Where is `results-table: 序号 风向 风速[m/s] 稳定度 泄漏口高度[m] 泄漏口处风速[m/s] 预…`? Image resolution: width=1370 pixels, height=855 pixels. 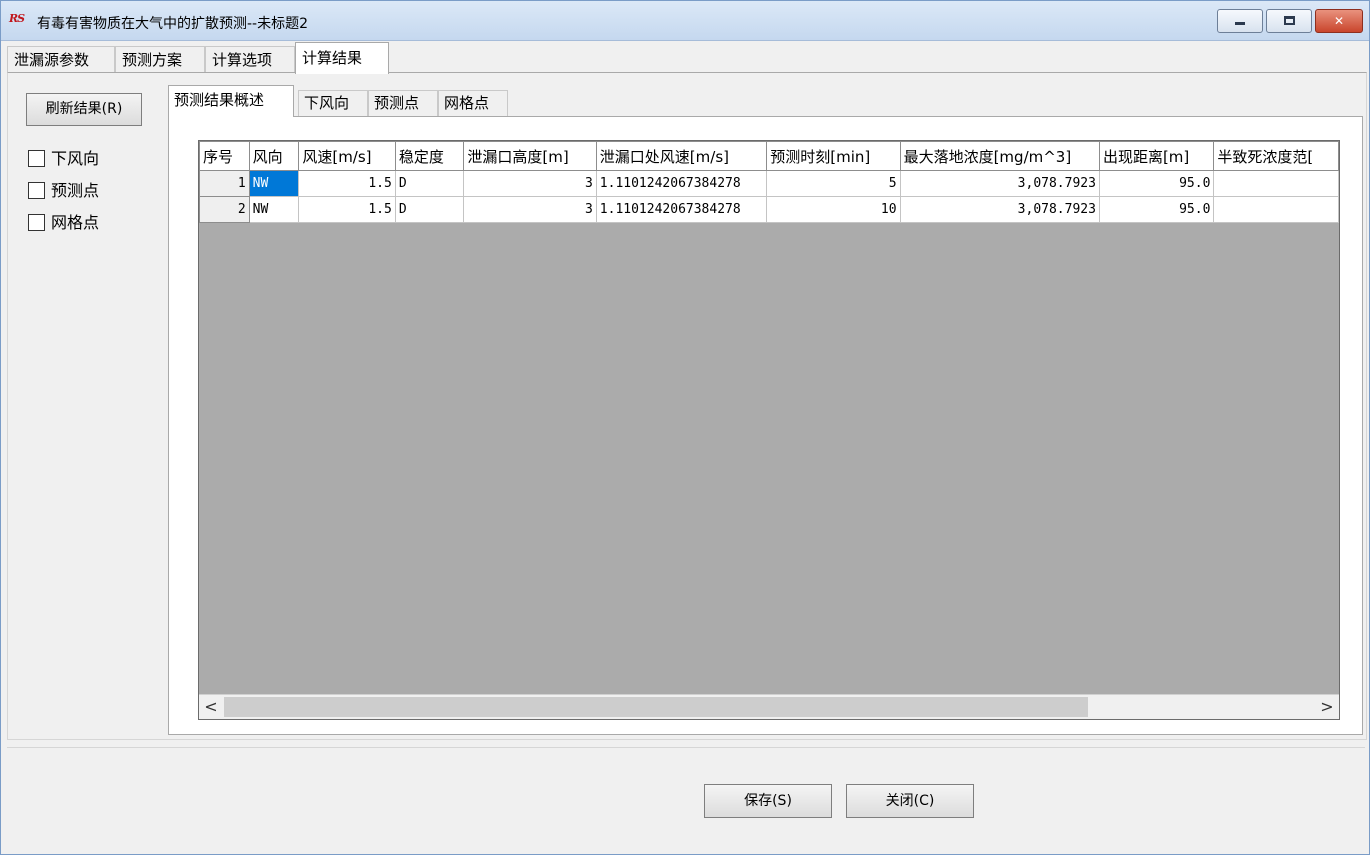 results-table: 序号 风向 风速[m/s] 稳定度 泄漏口高度[m] 泄漏口处风速[m/s] 预… is located at coordinates (769, 182).